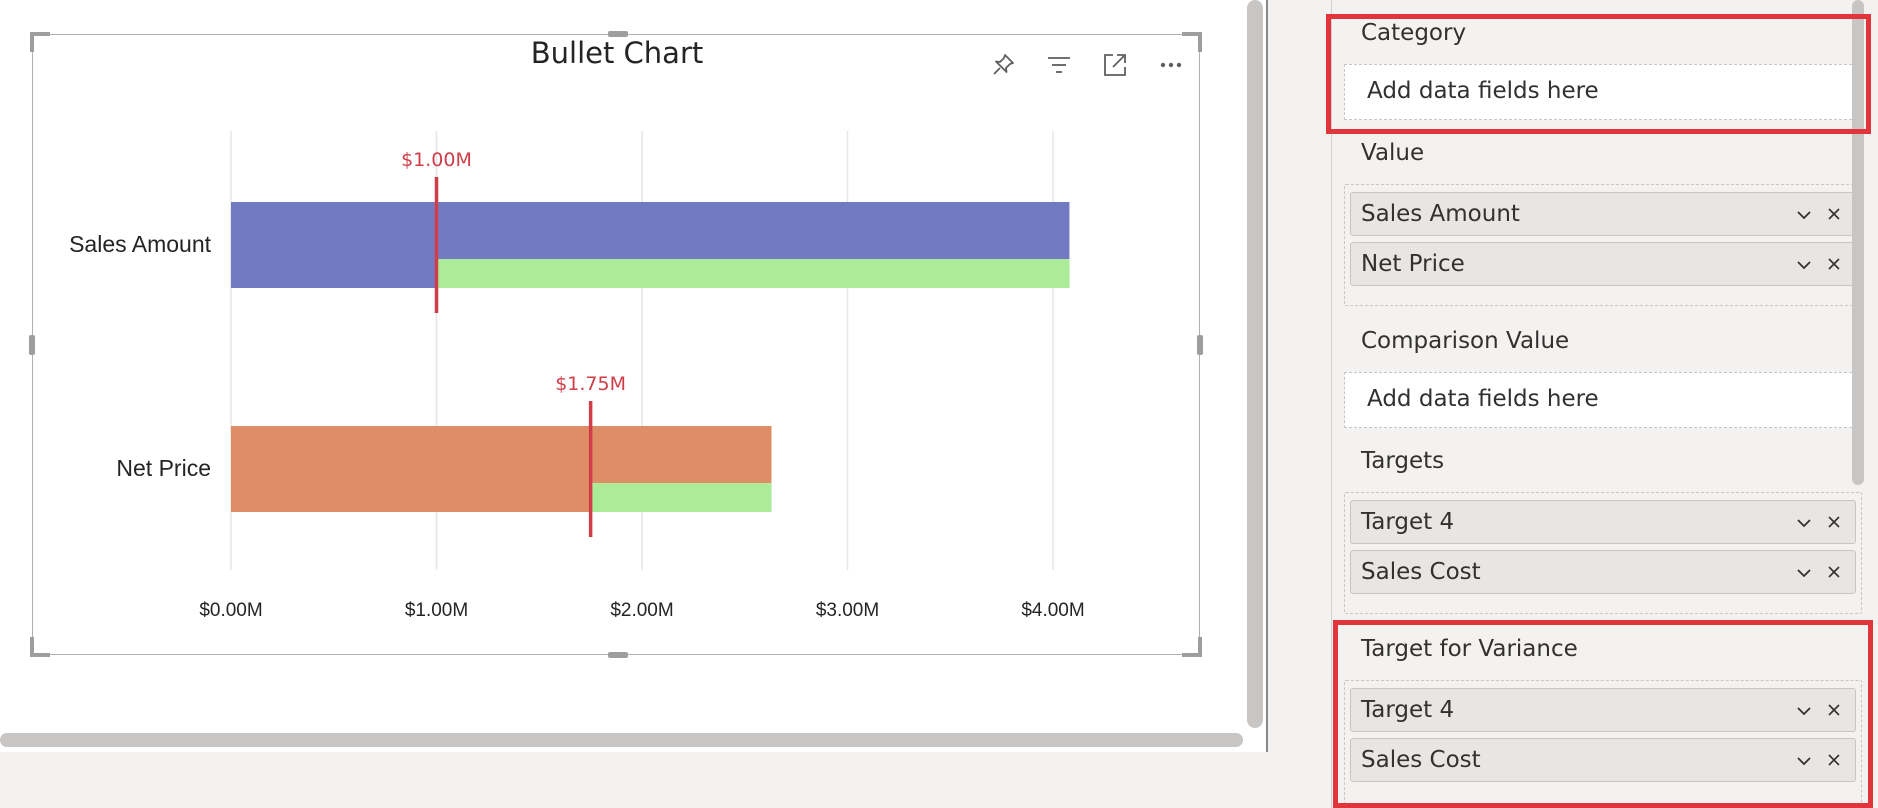  I want to click on well-label-value: Value, so click(1393, 153).